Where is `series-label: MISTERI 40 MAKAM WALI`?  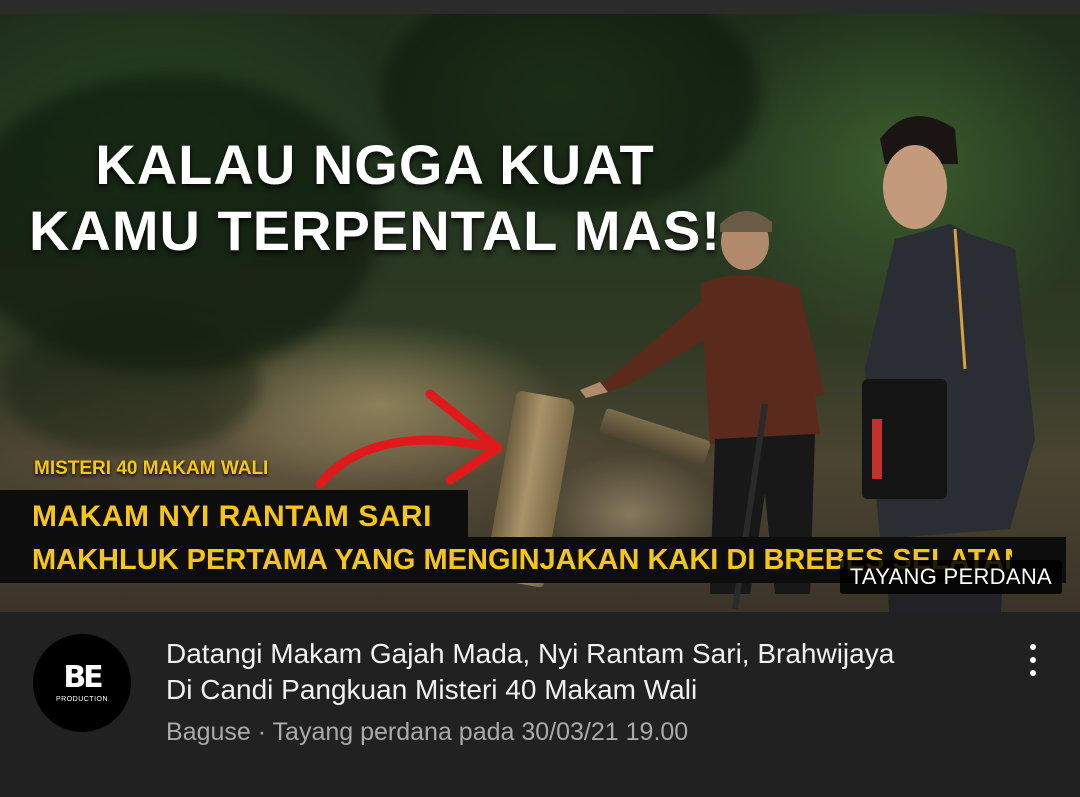
series-label: MISTERI 40 MAKAM WALI is located at coordinates (151, 468).